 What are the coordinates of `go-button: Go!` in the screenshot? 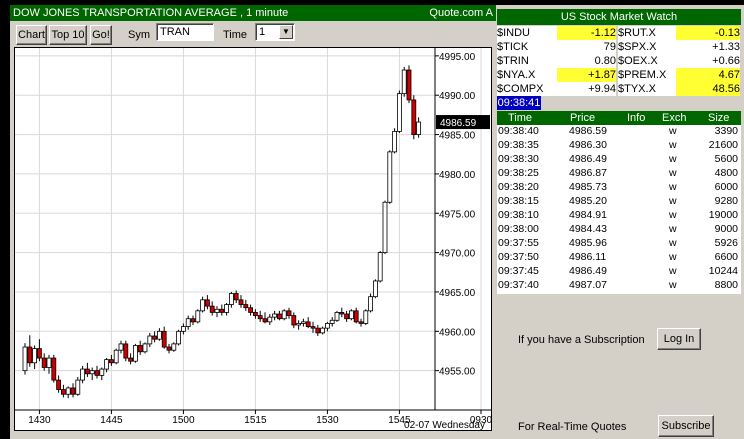 It's located at (101, 35).